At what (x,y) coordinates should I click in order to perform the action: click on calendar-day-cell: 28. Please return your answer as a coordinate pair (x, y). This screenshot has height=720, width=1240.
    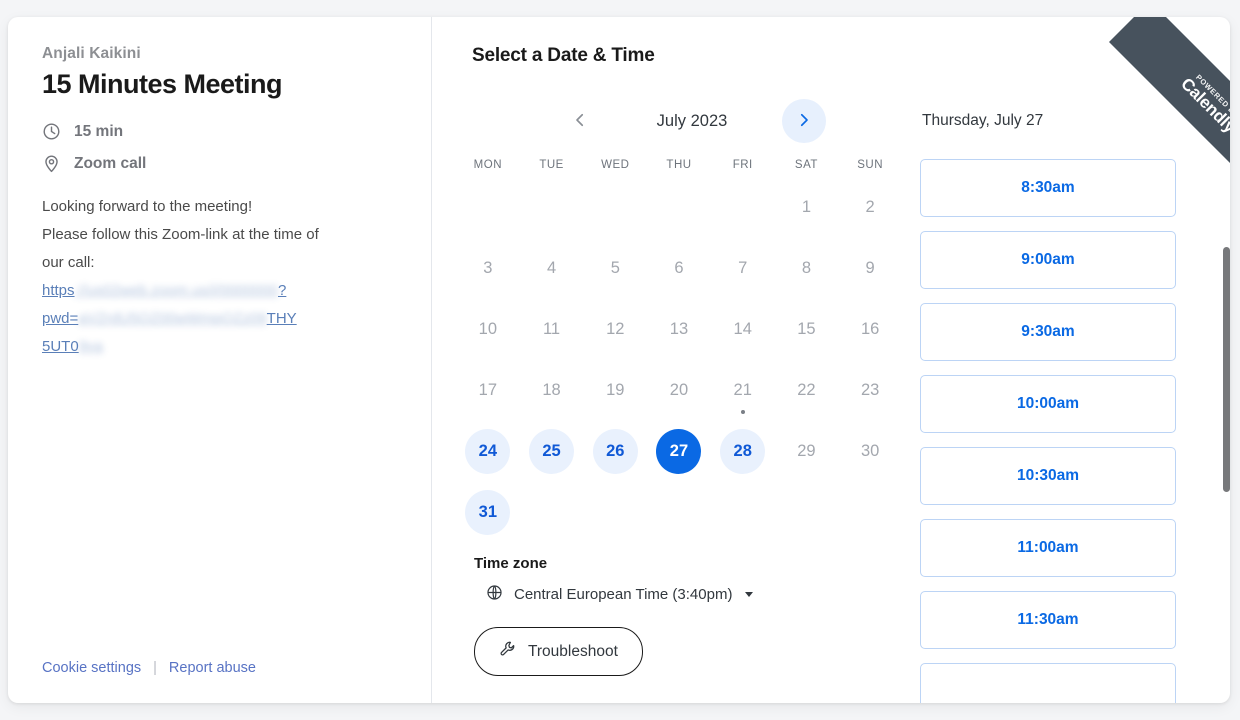
    Looking at the image, I should click on (743, 451).